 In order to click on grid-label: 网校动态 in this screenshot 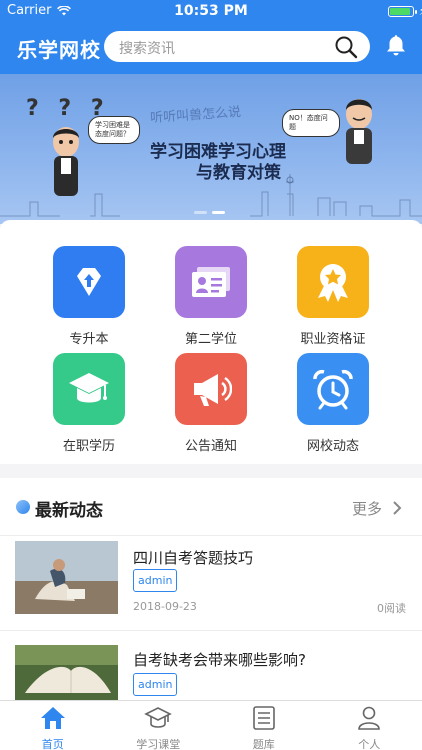, I will do `click(332, 446)`.